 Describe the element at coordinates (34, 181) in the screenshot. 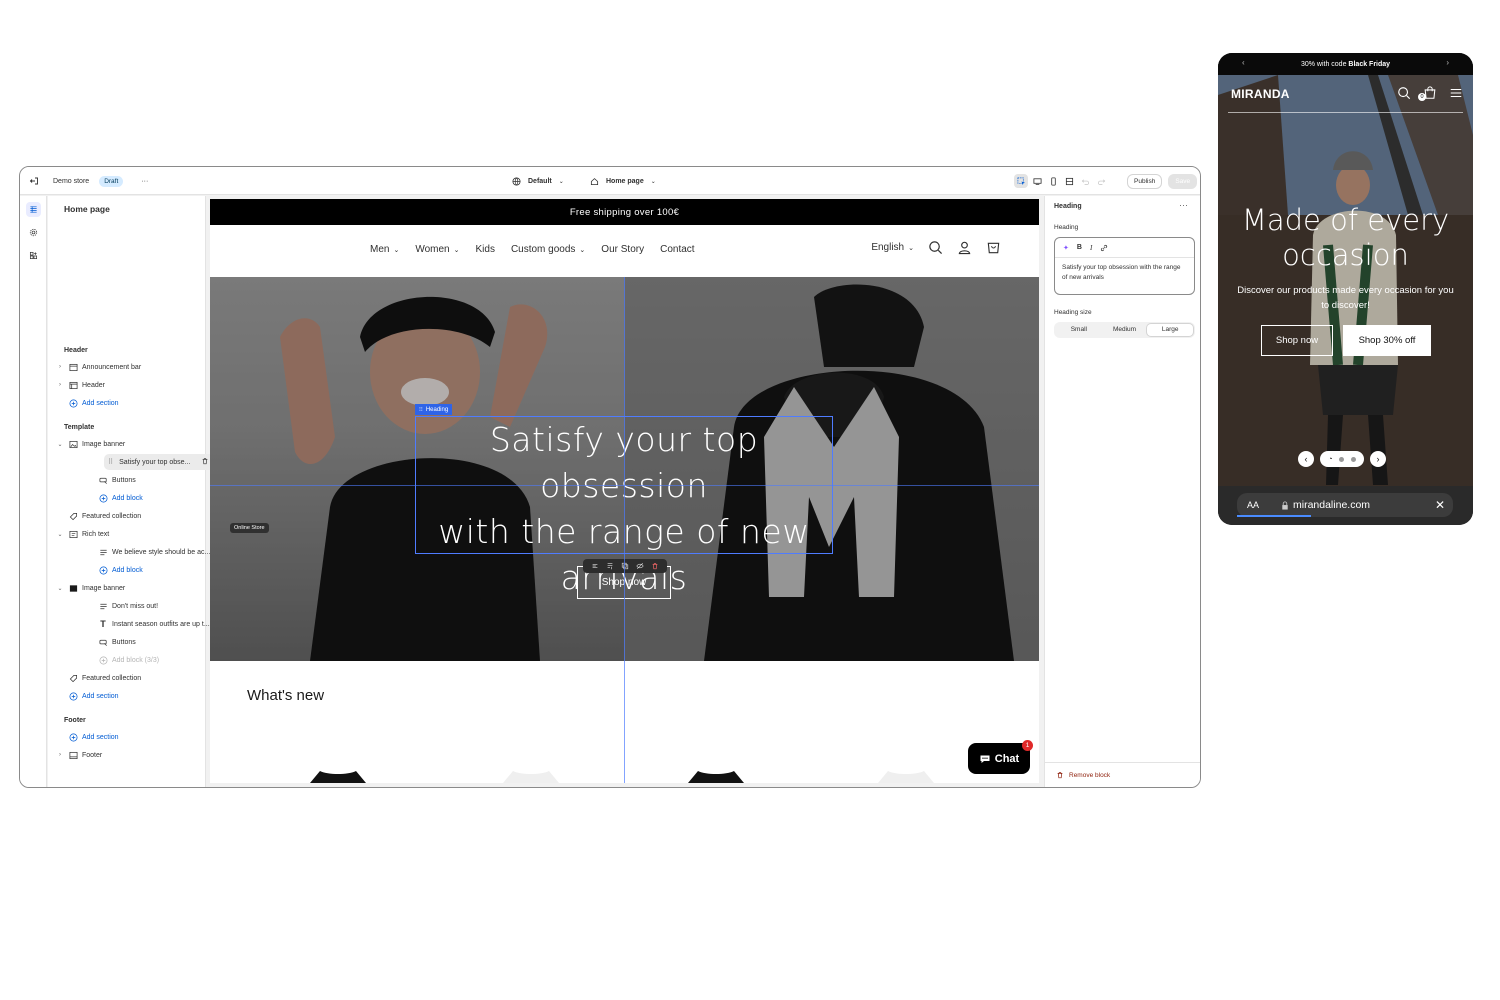

I see `exit-button` at that location.